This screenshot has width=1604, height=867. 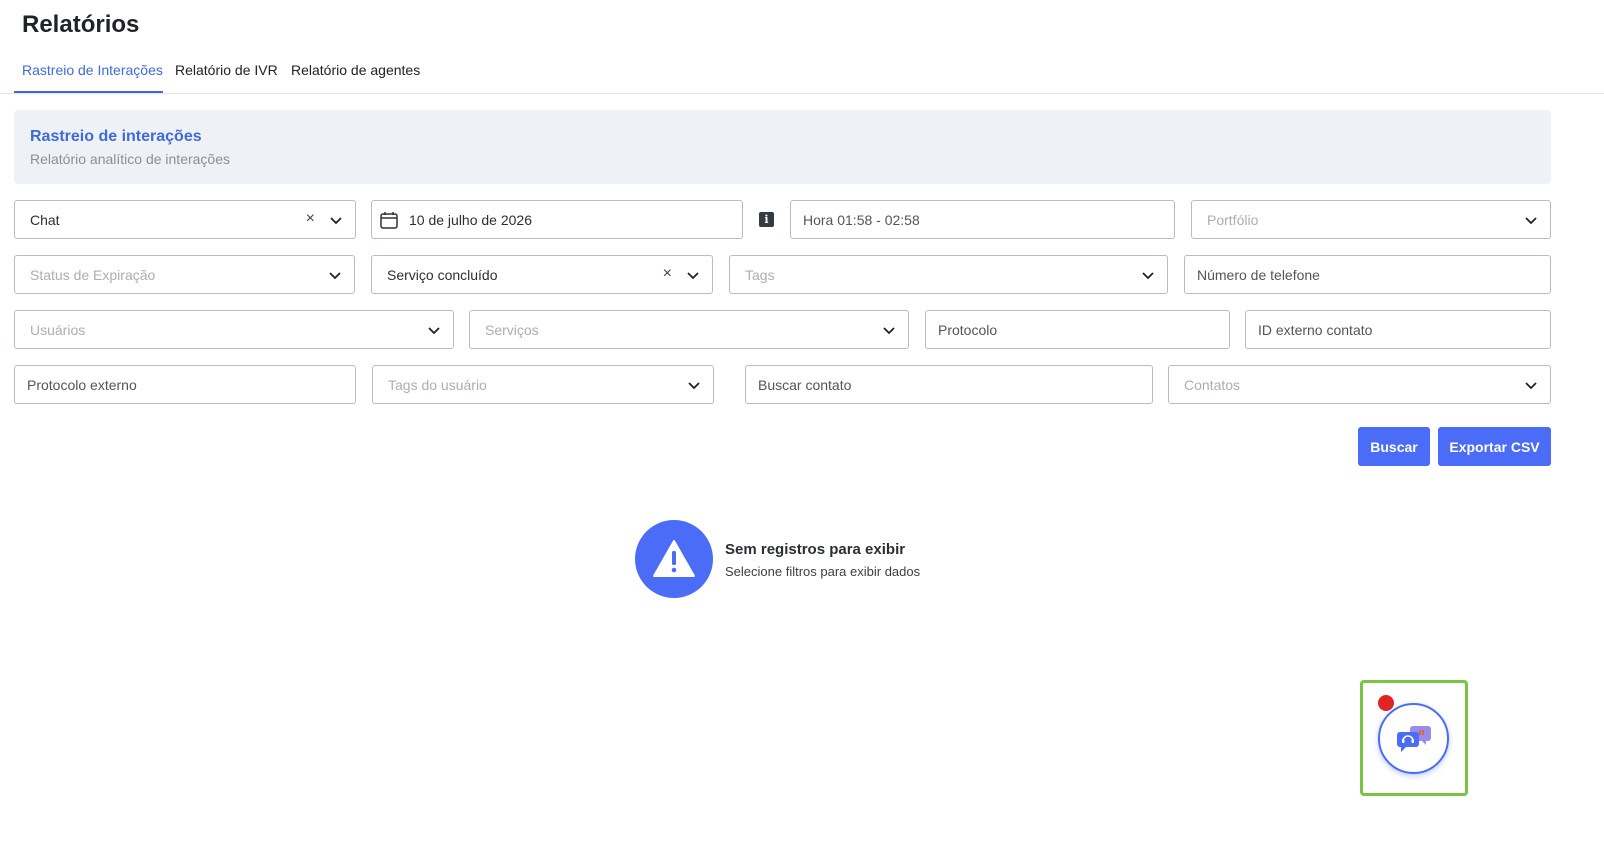 I want to click on portfolio-placeholder: Portfólio, so click(x=1233, y=219).